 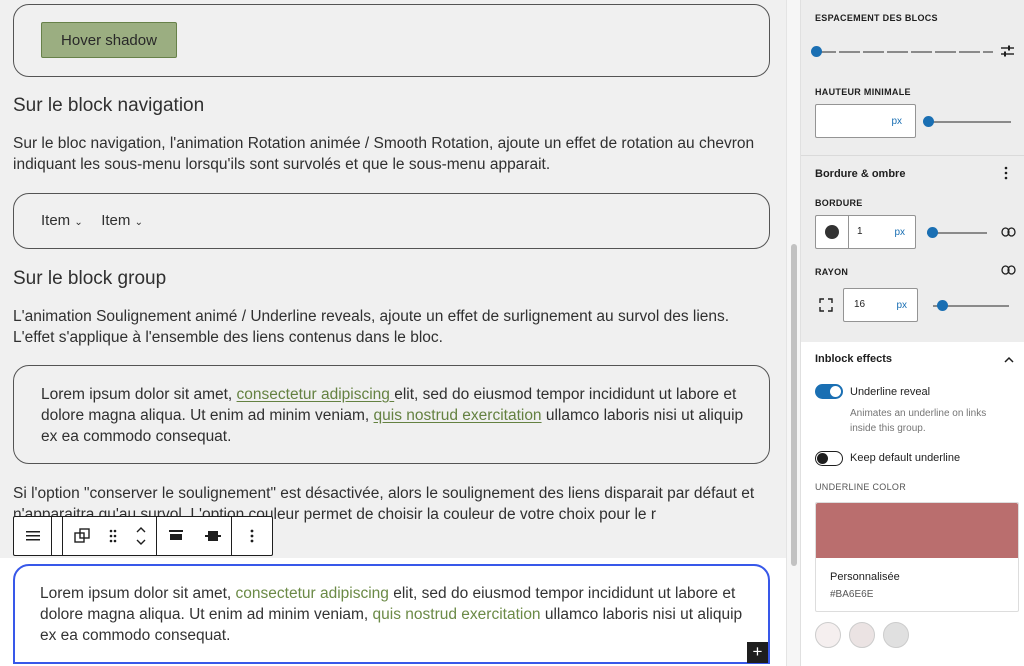 What do you see at coordinates (859, 304) in the screenshot?
I see `radius-value: 16` at bounding box center [859, 304].